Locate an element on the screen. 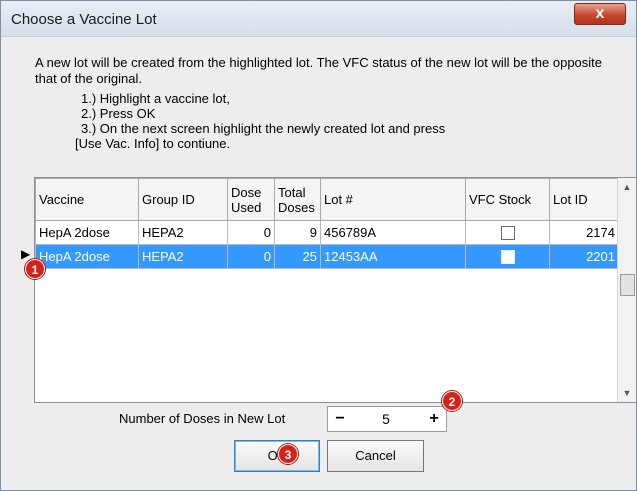  close-icon: x is located at coordinates (600, 13).